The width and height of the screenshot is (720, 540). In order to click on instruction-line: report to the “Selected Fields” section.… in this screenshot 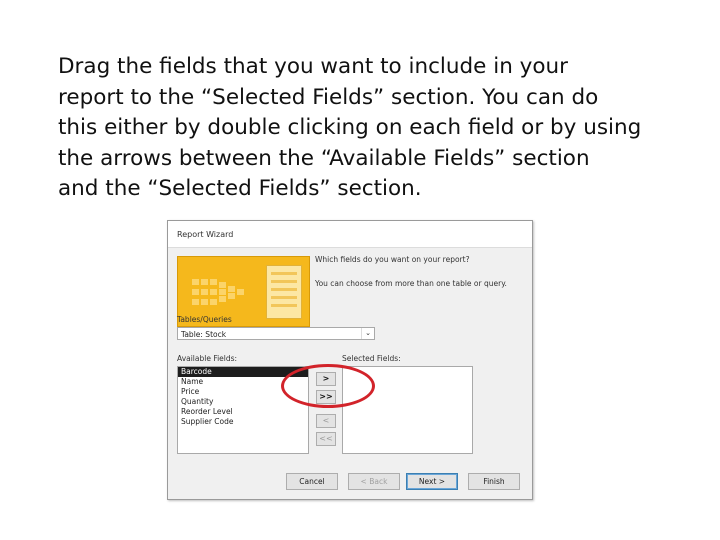, I will do `click(328, 97)`.